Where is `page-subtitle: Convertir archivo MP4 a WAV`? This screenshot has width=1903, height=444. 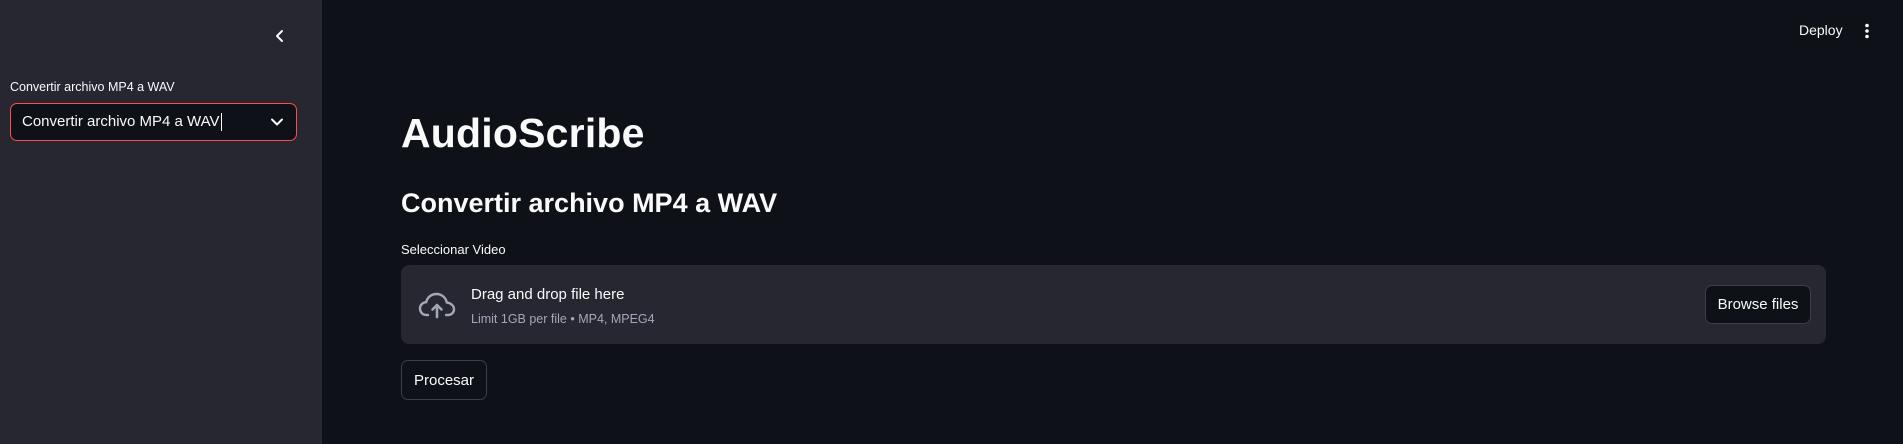
page-subtitle: Convertir archivo MP4 a WAV is located at coordinates (589, 203).